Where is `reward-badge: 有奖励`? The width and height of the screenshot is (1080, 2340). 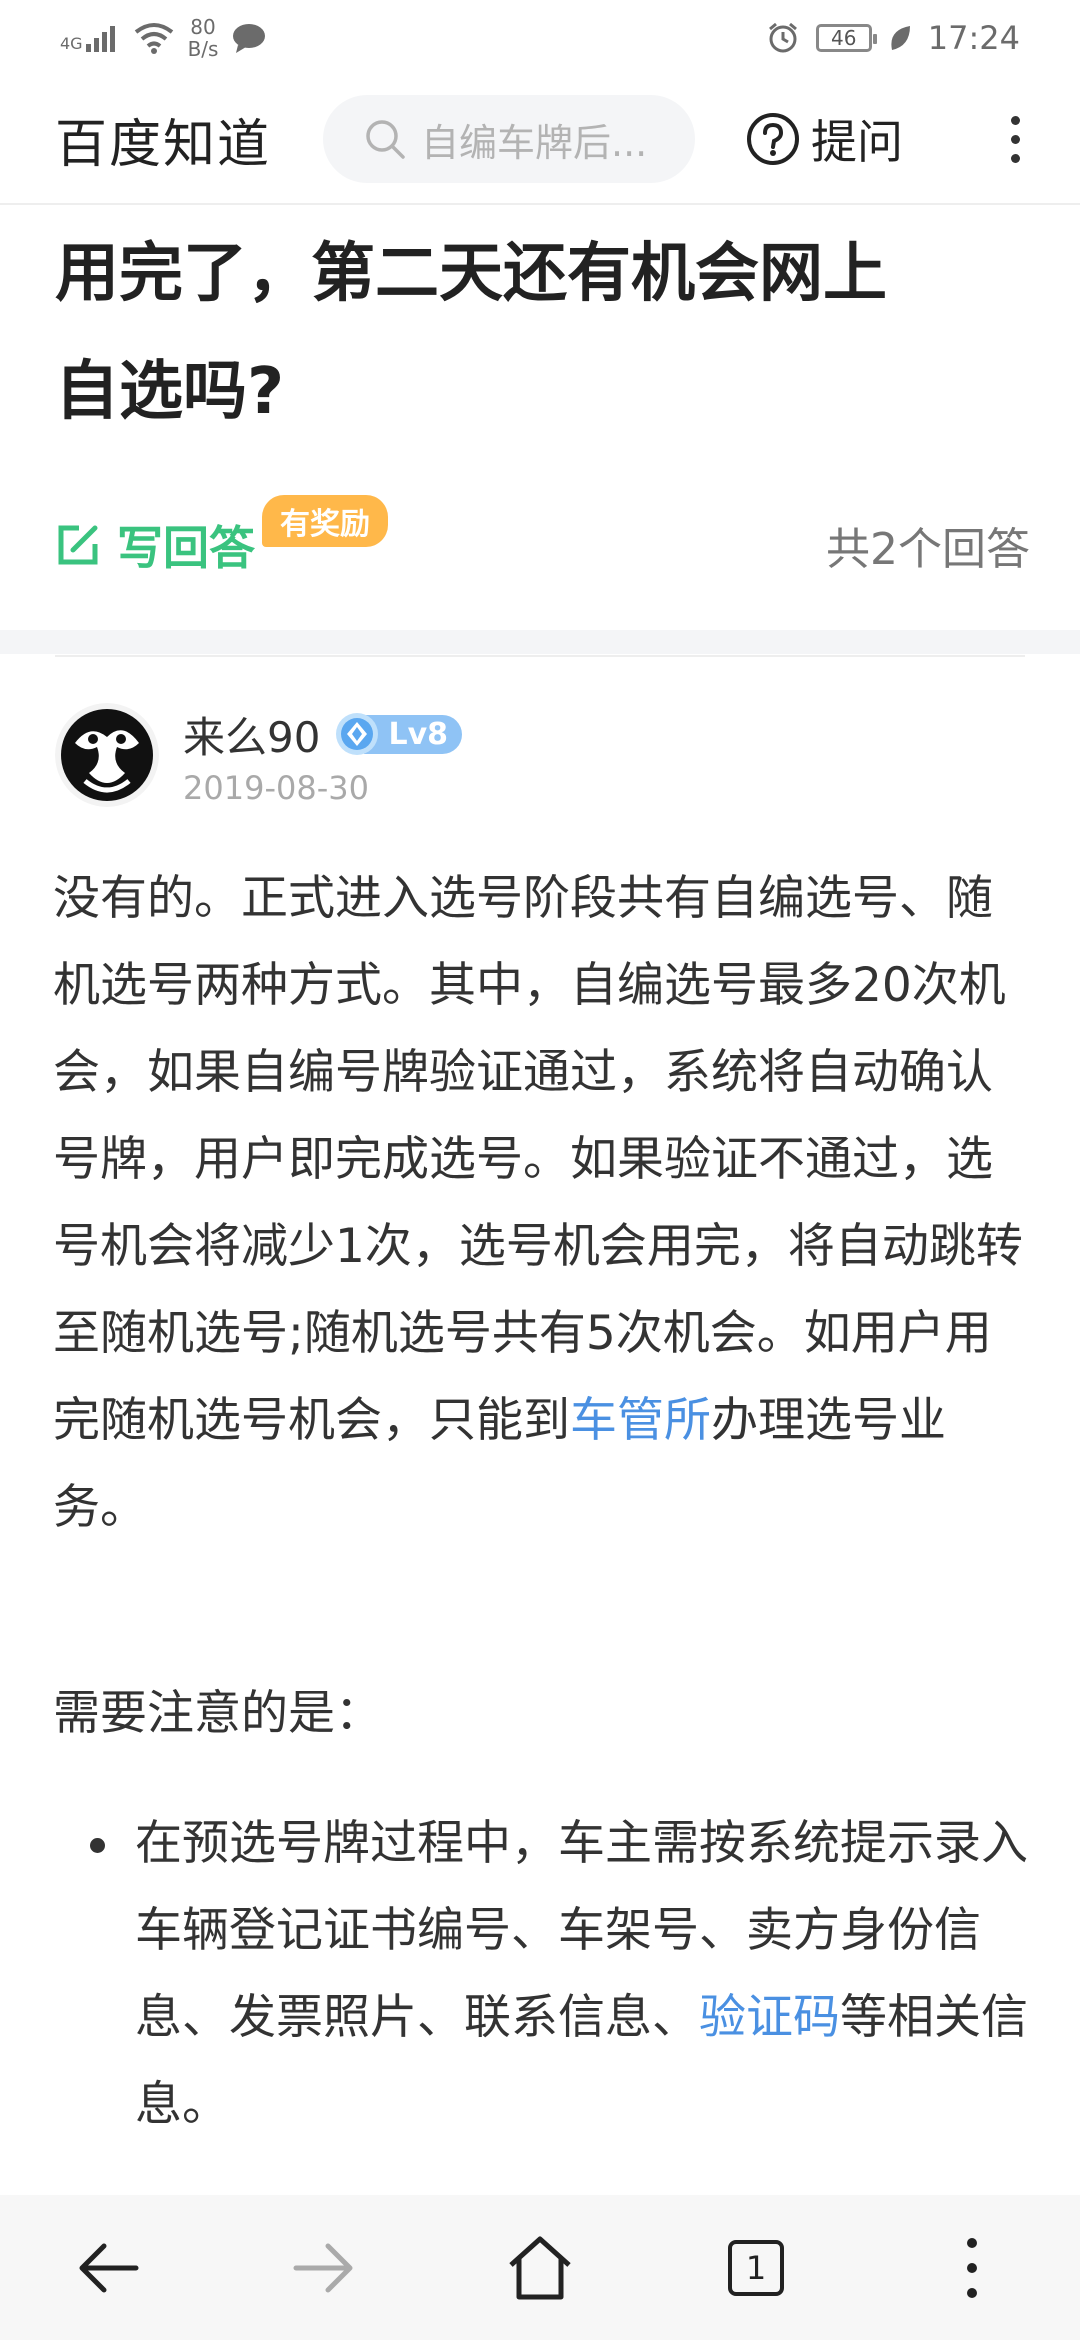
reward-badge: 有奖励 is located at coordinates (325, 521).